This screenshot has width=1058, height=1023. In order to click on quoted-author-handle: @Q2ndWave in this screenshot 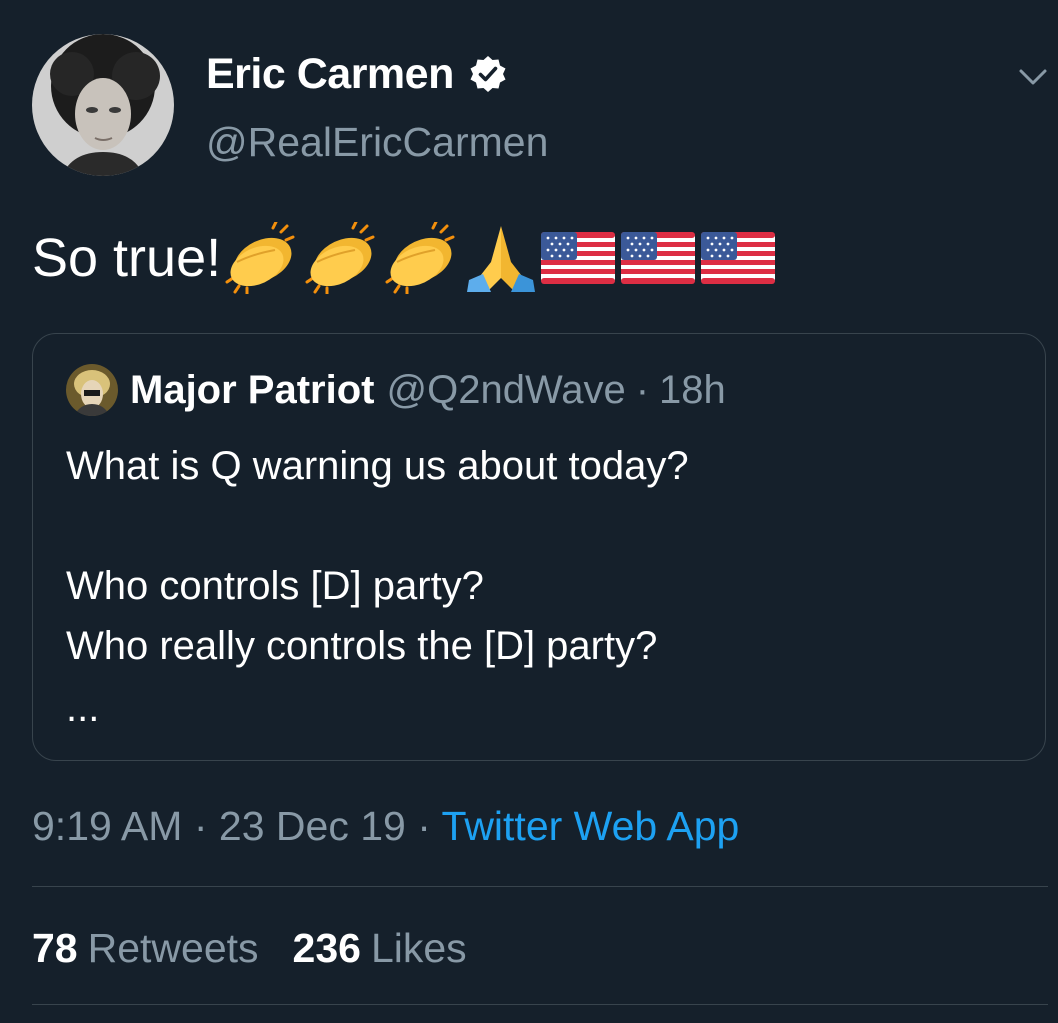, I will do `click(506, 390)`.